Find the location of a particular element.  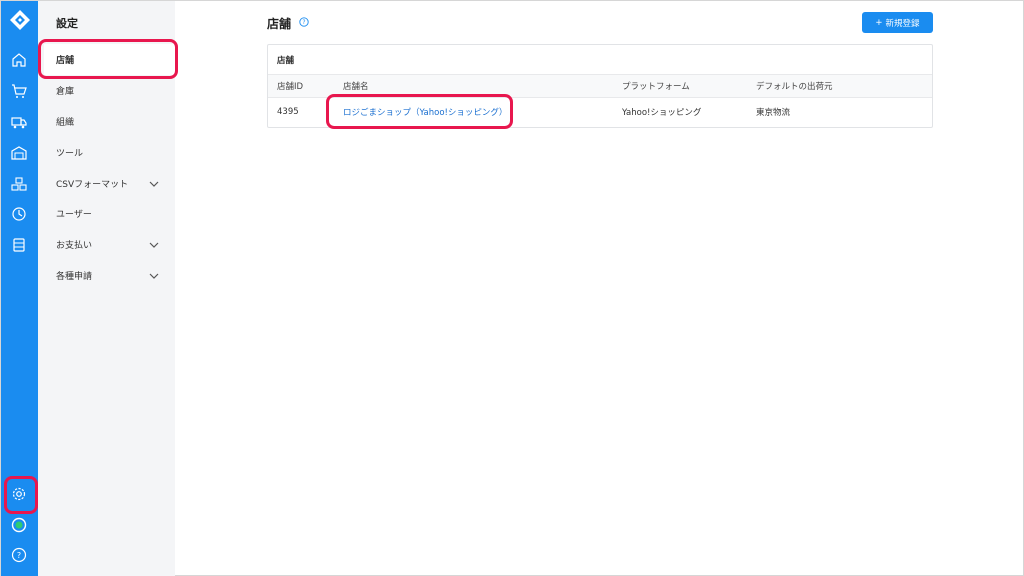

help-circle-icon: ? is located at coordinates (19, 555).